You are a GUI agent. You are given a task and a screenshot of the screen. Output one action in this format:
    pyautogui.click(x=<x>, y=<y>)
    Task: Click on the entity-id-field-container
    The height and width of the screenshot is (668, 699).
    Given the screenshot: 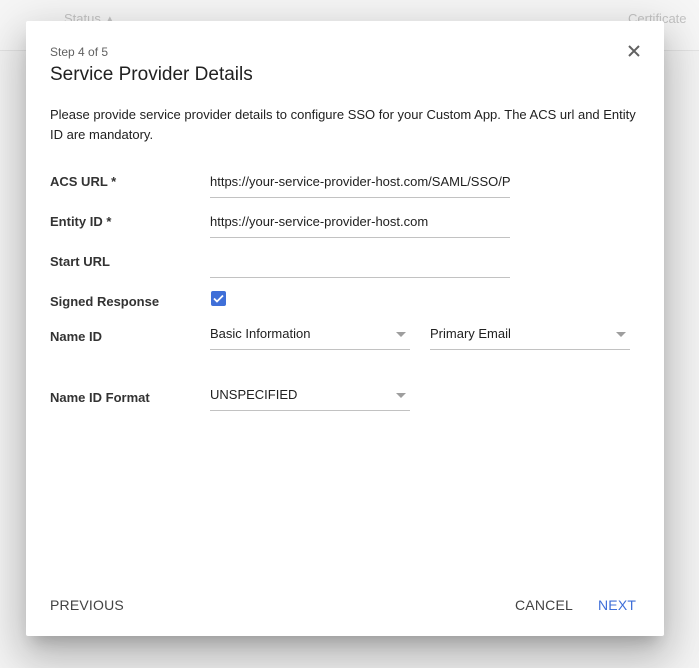 What is the action you would take?
    pyautogui.click(x=360, y=223)
    